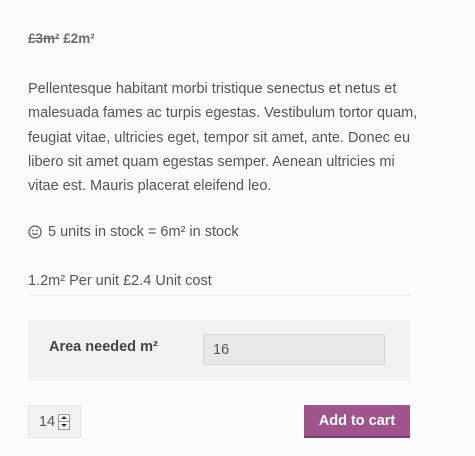 The width and height of the screenshot is (475, 456). What do you see at coordinates (219, 295) in the screenshot?
I see `divider` at bounding box center [219, 295].